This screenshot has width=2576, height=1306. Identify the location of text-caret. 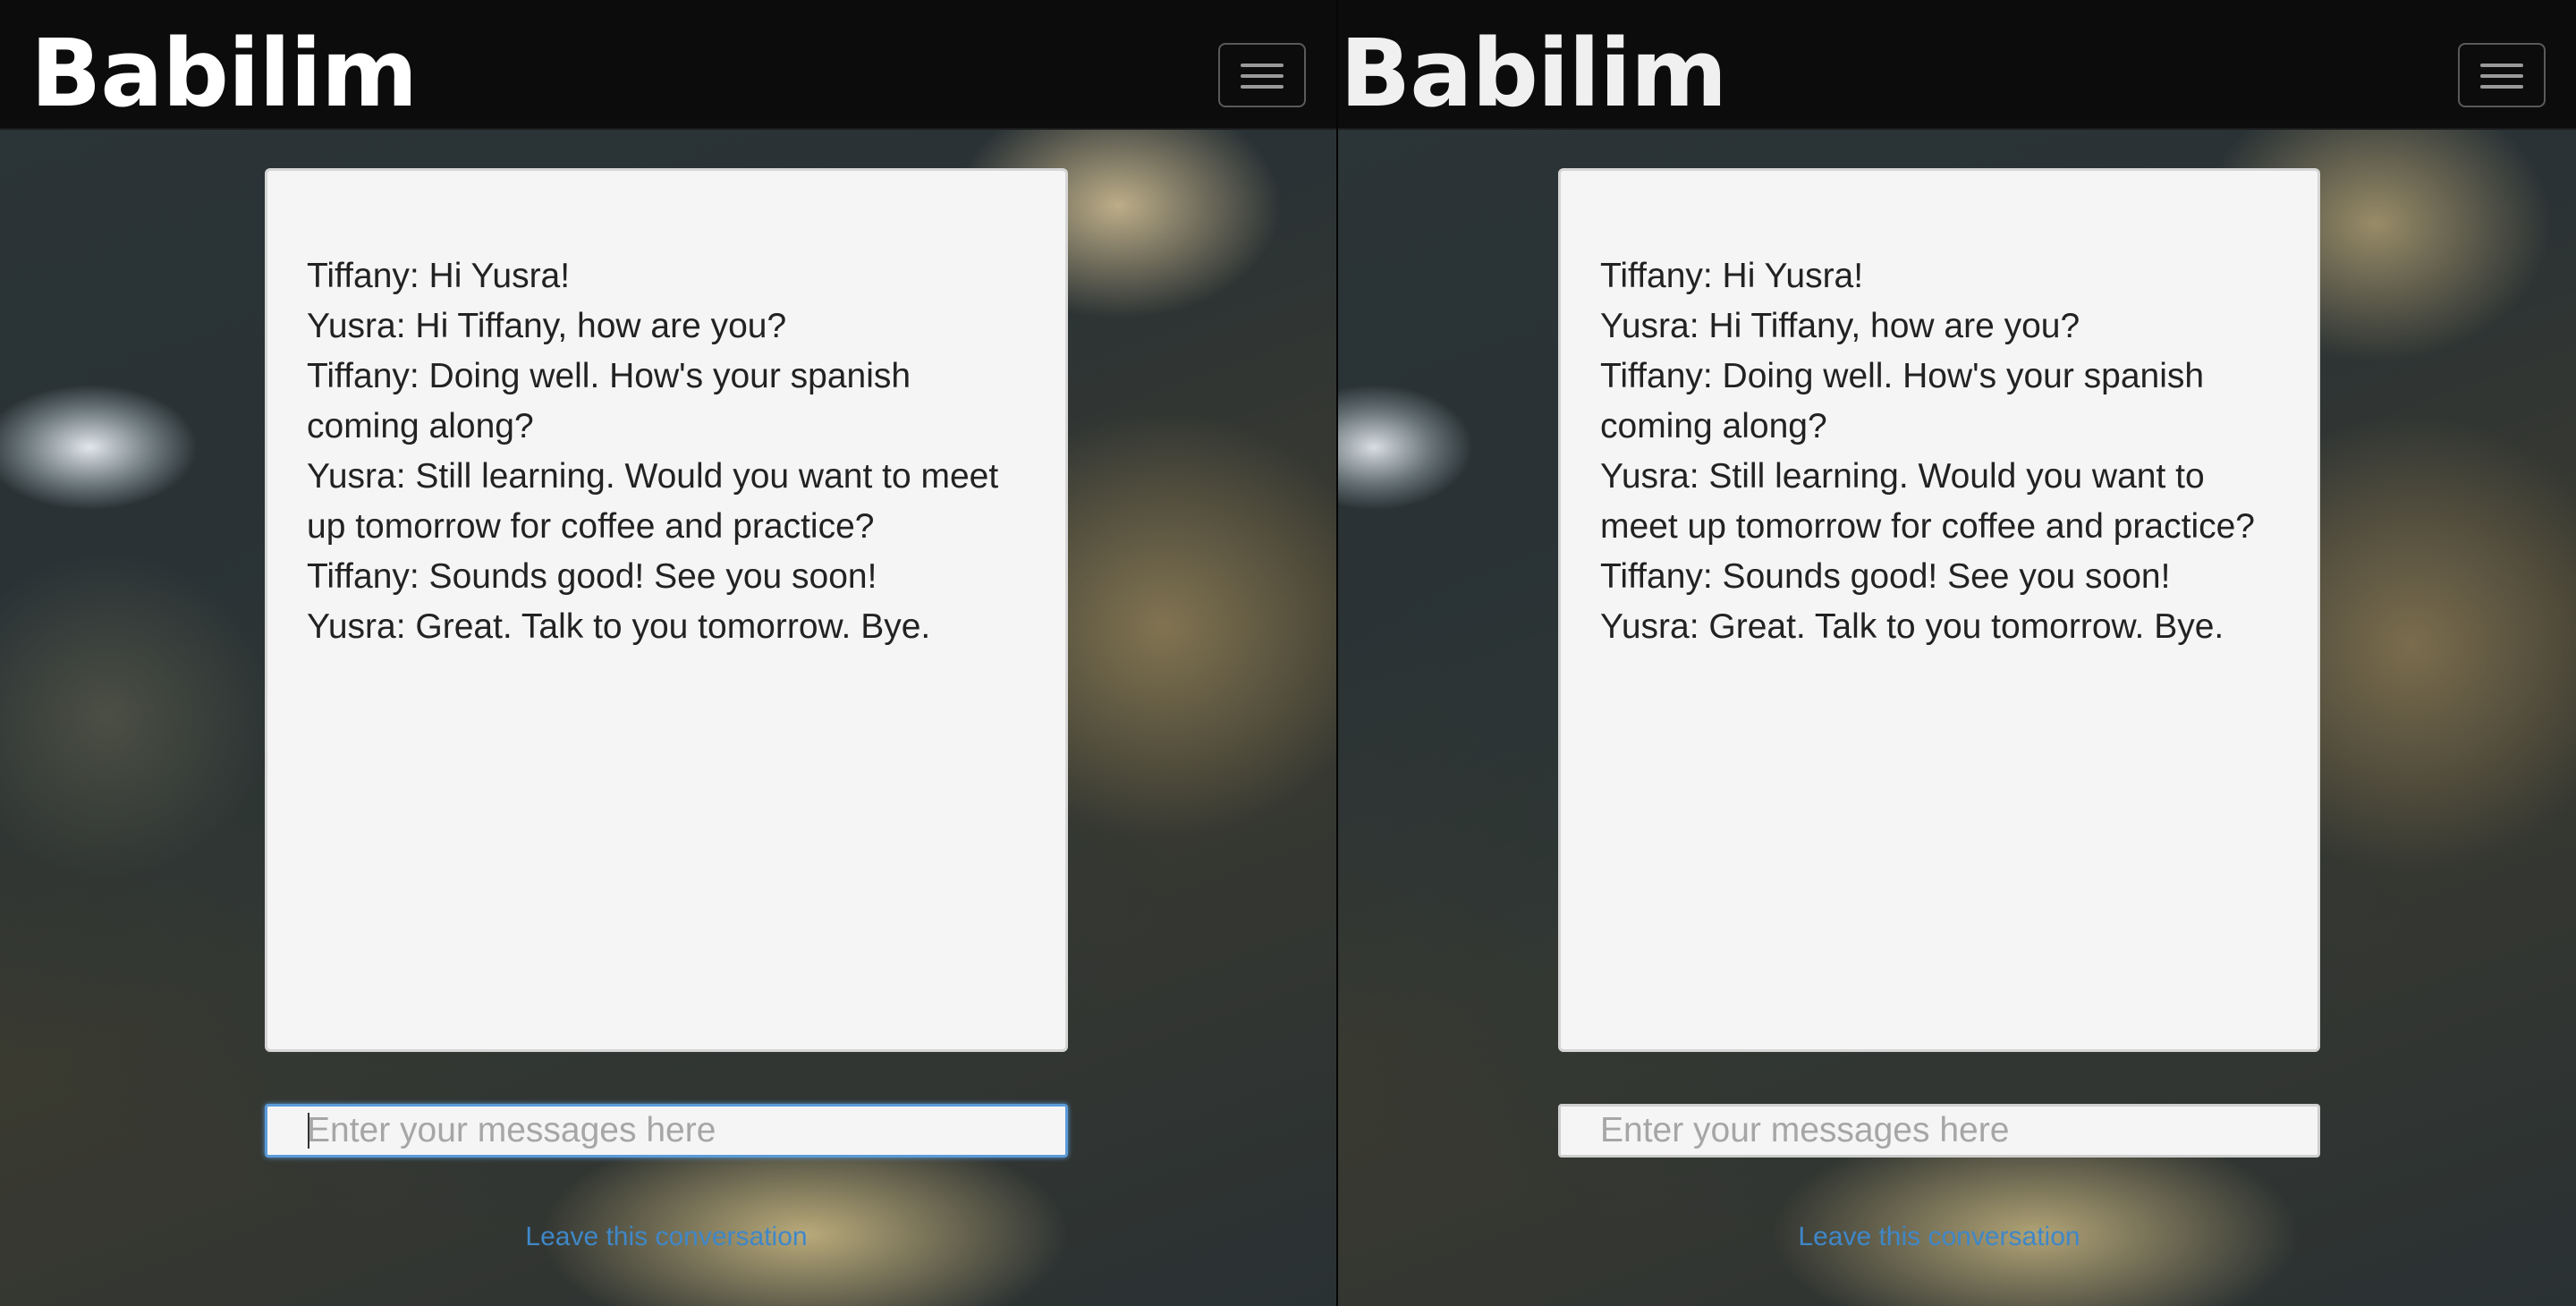
(308, 1131).